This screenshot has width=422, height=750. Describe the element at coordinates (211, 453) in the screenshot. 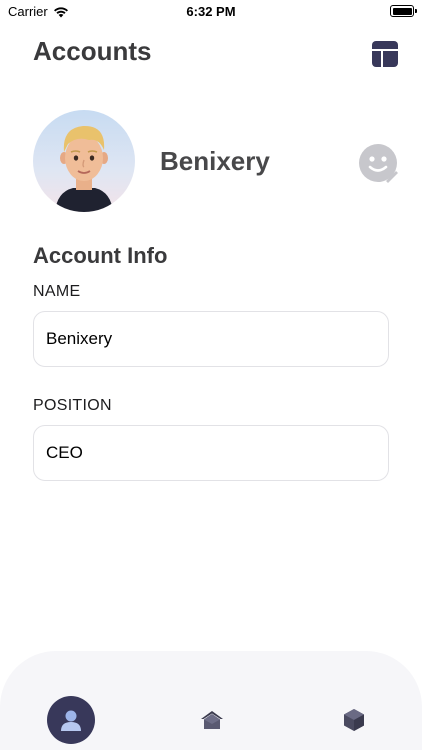

I see `position-field` at that location.